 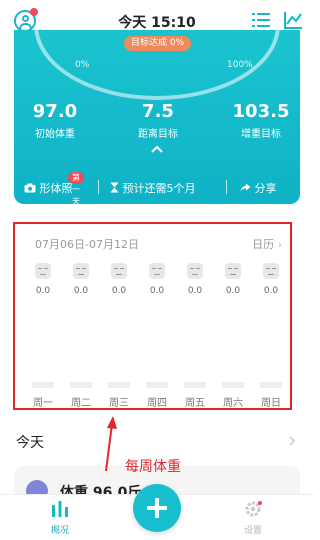 What do you see at coordinates (87, 244) in the screenshot?
I see `week-range: 07月06日-07月12日` at bounding box center [87, 244].